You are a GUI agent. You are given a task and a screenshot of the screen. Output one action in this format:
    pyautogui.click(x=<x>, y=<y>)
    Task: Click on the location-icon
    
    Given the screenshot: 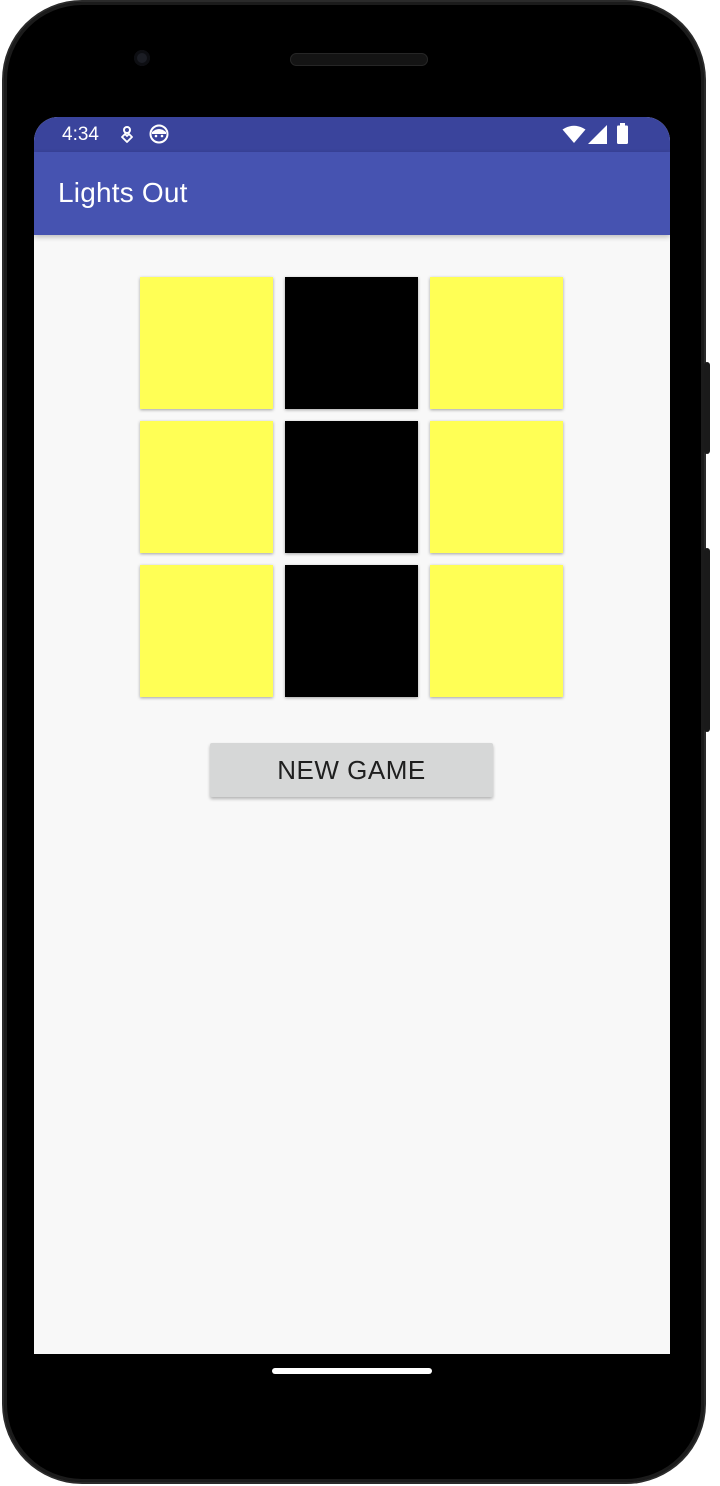 What is the action you would take?
    pyautogui.click(x=127, y=137)
    